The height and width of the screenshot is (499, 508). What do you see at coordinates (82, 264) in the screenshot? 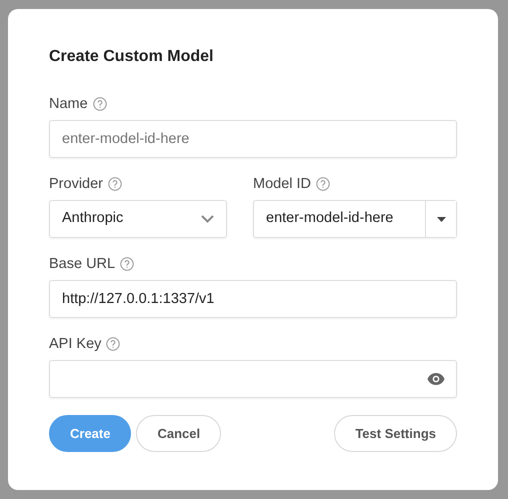
I see `field-label: Base URL` at bounding box center [82, 264].